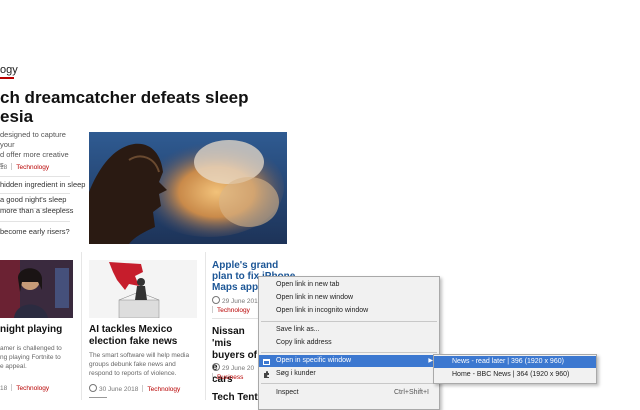  I want to click on menu-item-search-customers: Søg i kunder, so click(349, 374).